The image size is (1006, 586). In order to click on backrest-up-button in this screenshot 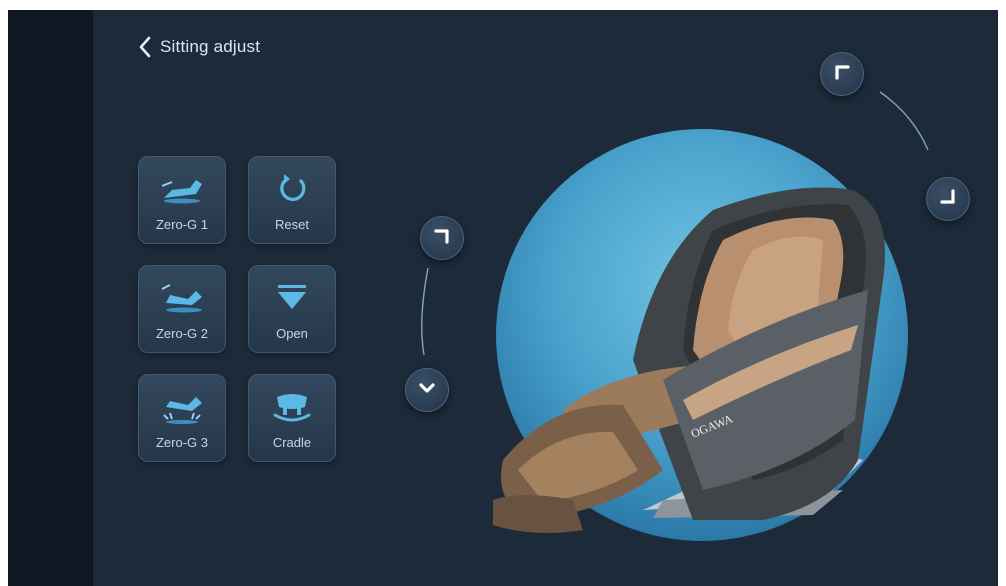, I will do `click(842, 74)`.